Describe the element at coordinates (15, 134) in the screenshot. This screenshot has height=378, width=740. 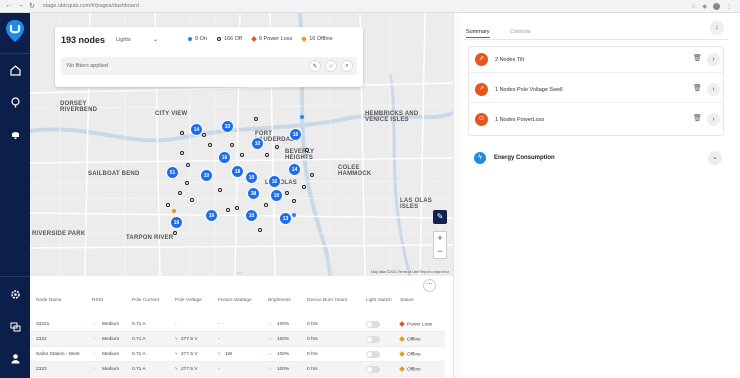
I see `bell-icon` at that location.